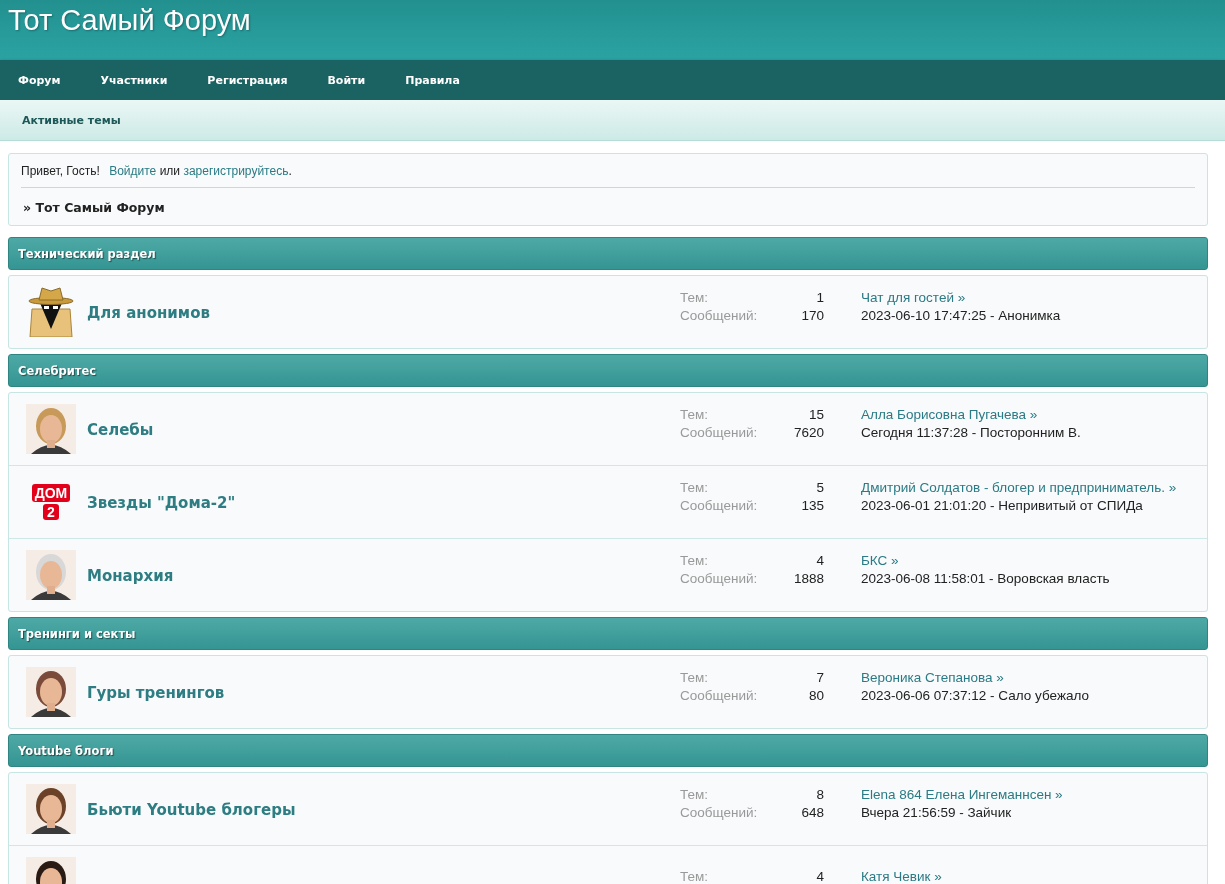  What do you see at coordinates (170, 171) in the screenshot?
I see `or-text: или` at bounding box center [170, 171].